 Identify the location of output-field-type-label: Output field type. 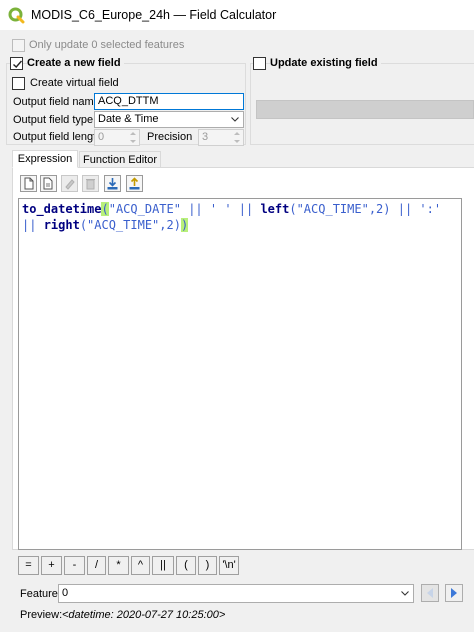
(53, 120).